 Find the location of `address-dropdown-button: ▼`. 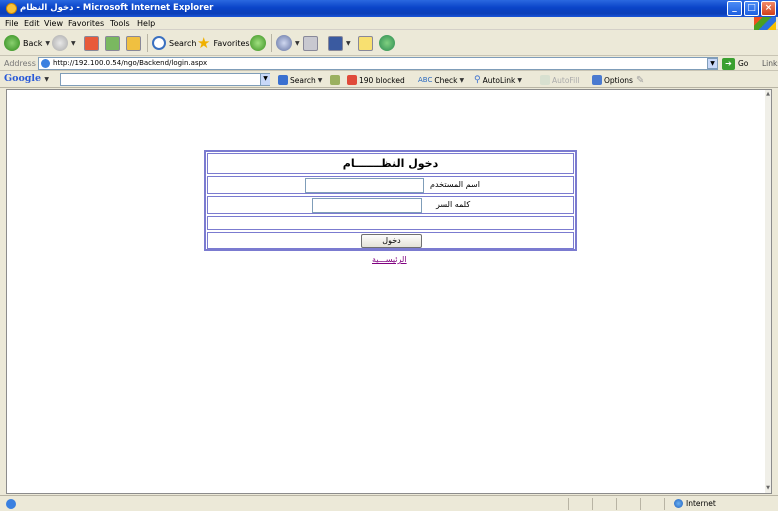

address-dropdown-button: ▼ is located at coordinates (712, 63).